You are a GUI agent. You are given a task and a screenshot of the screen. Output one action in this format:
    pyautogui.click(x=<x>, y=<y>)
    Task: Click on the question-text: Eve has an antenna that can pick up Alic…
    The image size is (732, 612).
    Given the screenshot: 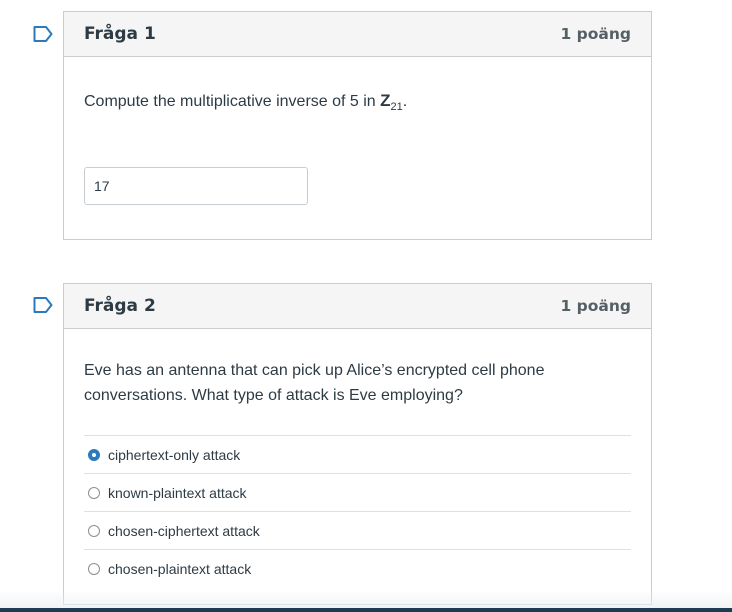 What is the action you would take?
    pyautogui.click(x=314, y=383)
    